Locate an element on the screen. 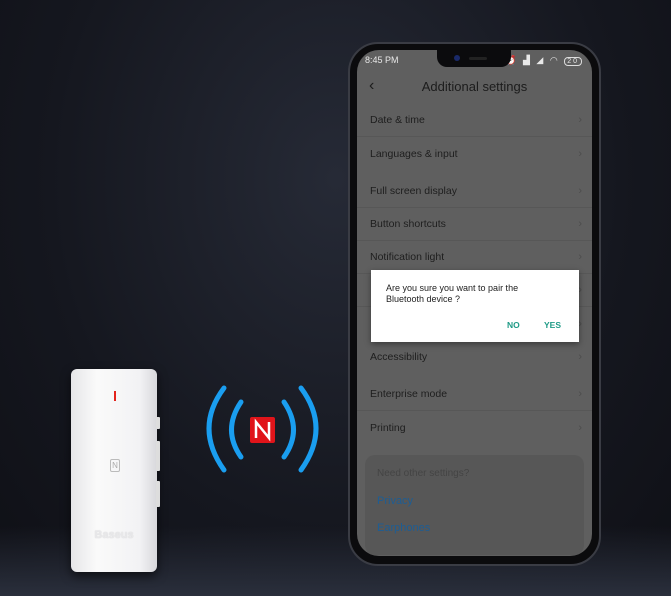 Image resolution: width=671 pixels, height=596 pixels. item-label: Languages & input is located at coordinates (414, 153).